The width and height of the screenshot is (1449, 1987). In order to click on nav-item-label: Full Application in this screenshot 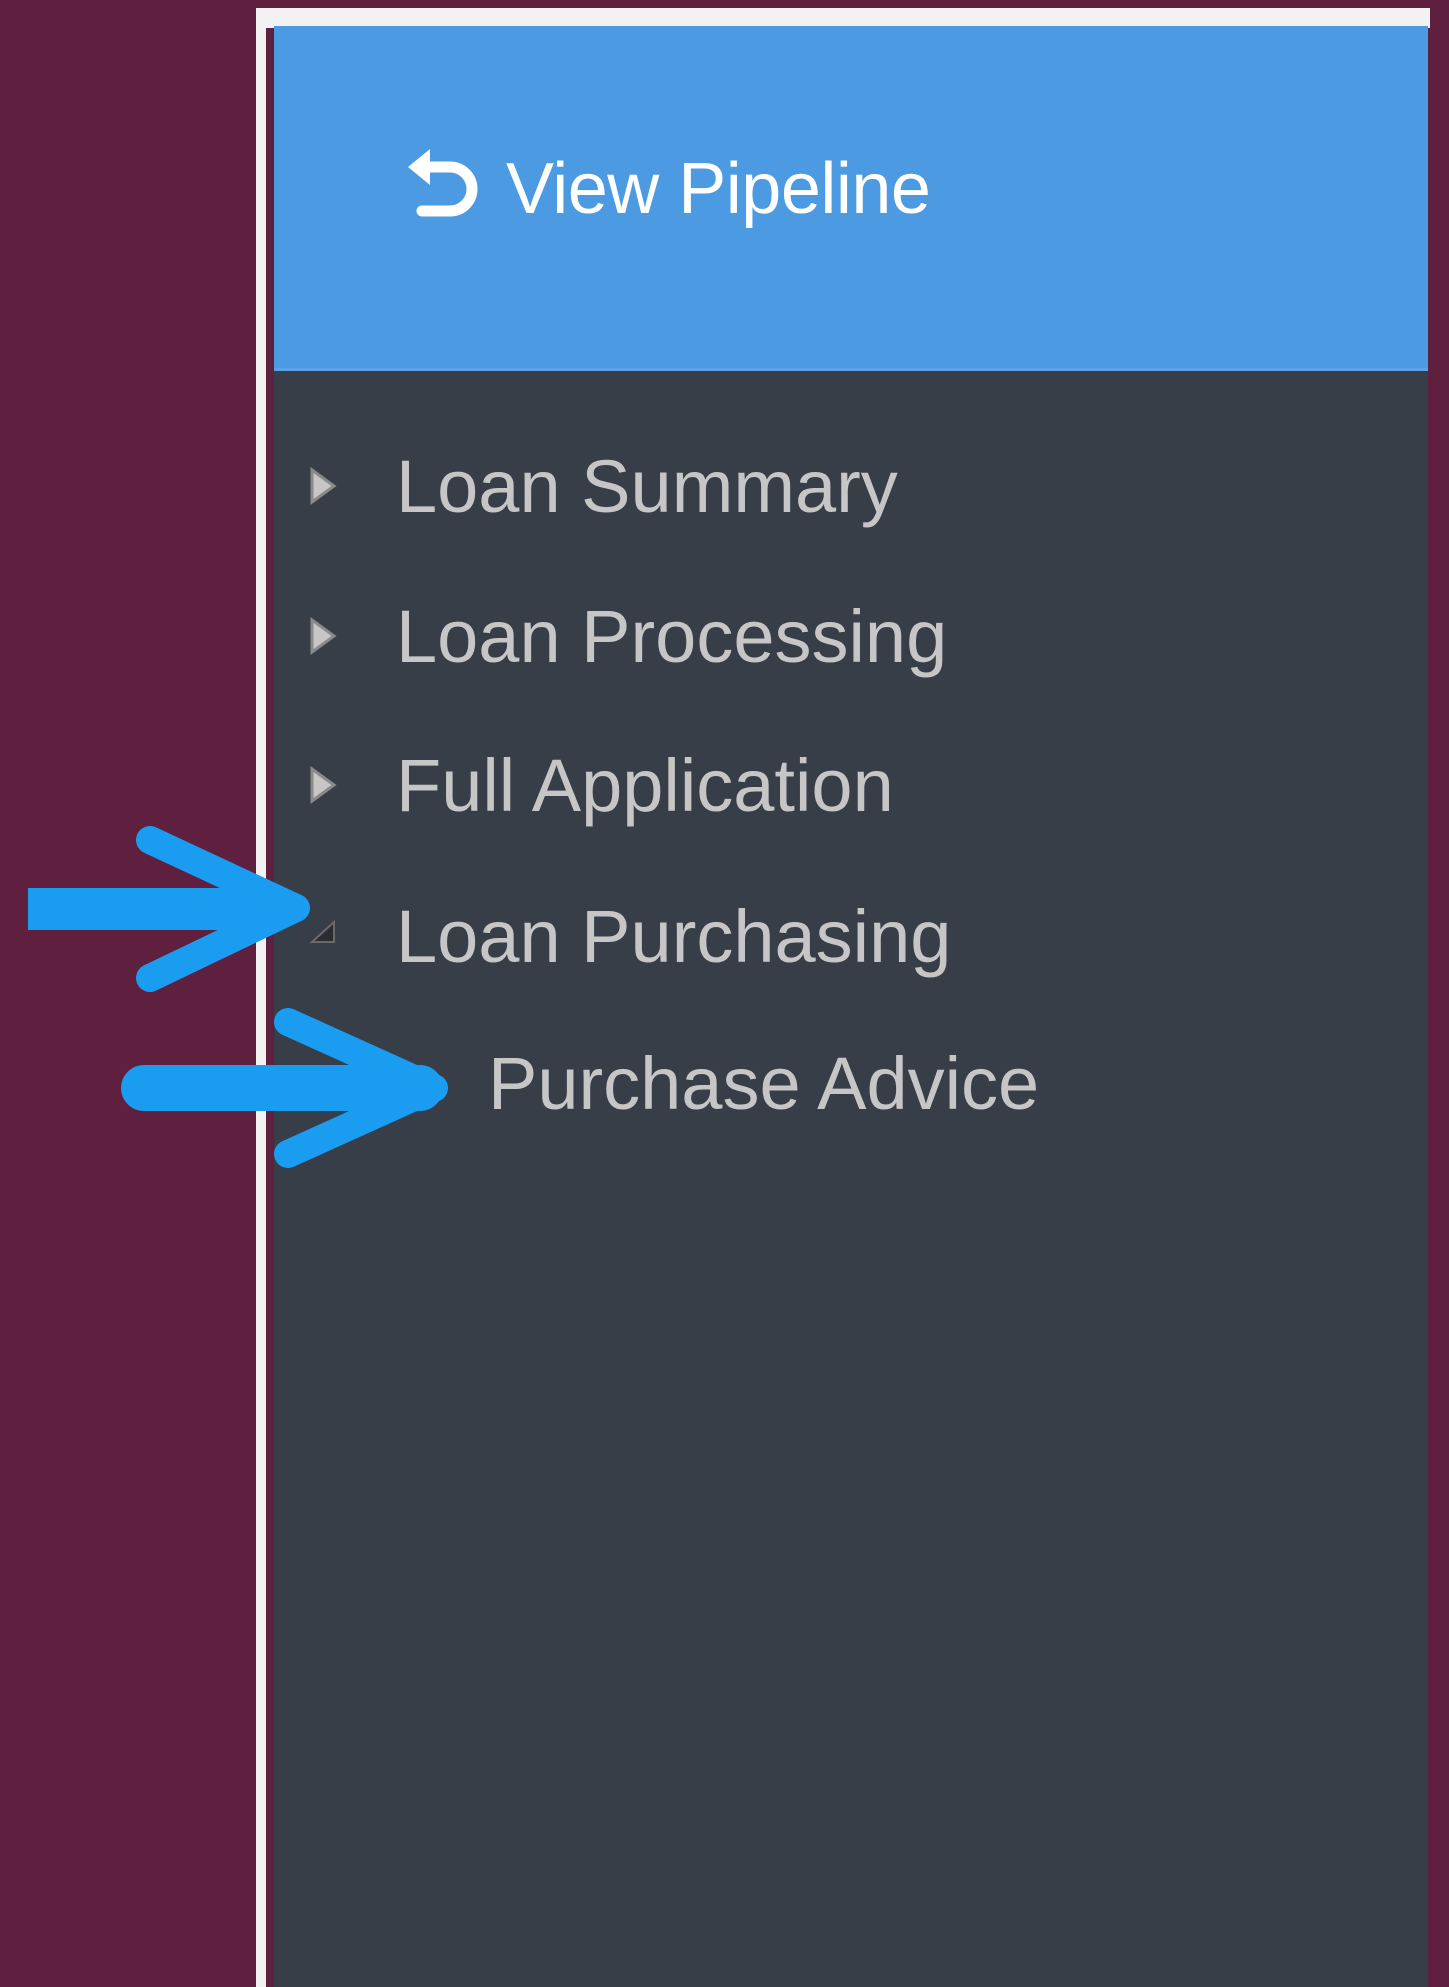, I will do `click(645, 785)`.